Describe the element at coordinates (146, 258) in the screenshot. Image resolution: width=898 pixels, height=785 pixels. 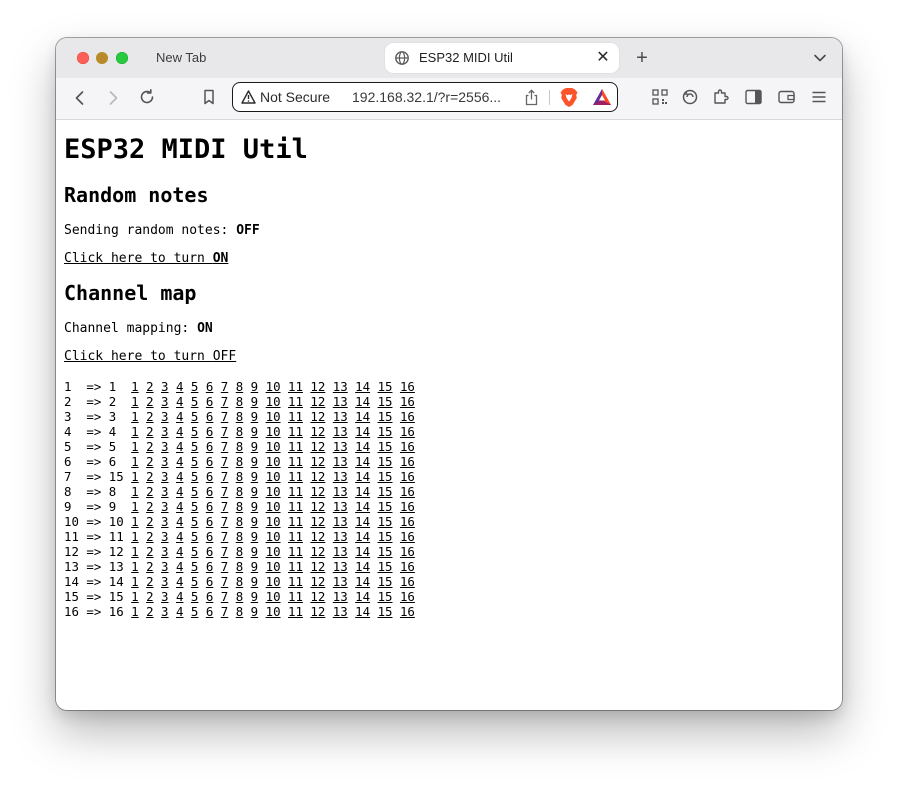
I see `random-notes-toggle-link: Click here to turn ON` at that location.